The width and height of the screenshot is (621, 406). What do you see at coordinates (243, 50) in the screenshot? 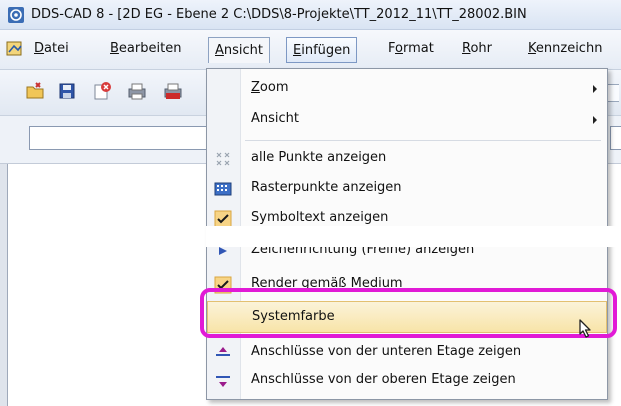
I see `menu-ansicht-rest: nsicht` at bounding box center [243, 50].